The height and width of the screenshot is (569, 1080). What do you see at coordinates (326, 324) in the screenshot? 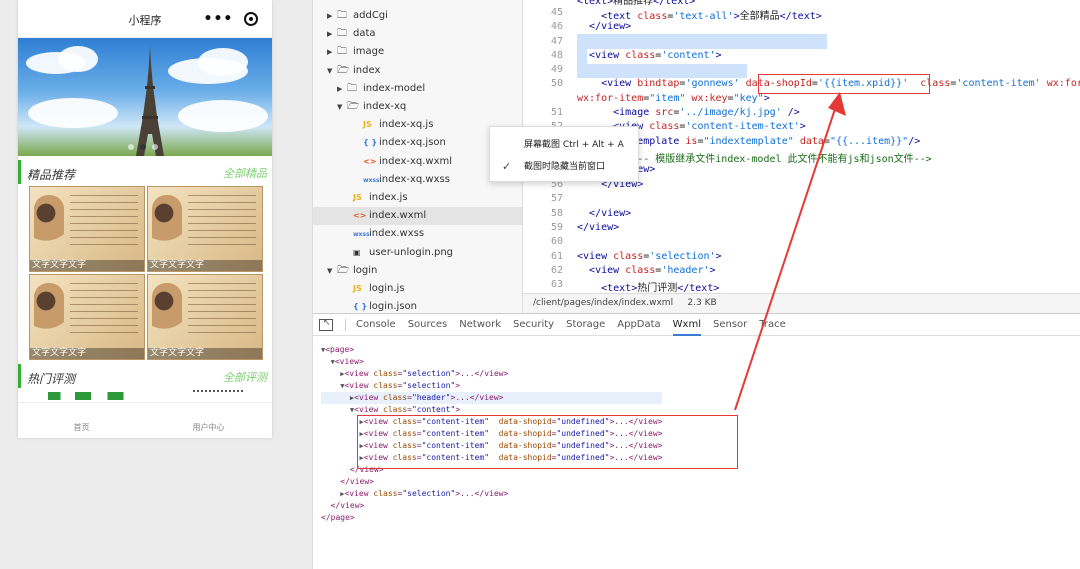
I see `inspect-icon` at bounding box center [326, 324].